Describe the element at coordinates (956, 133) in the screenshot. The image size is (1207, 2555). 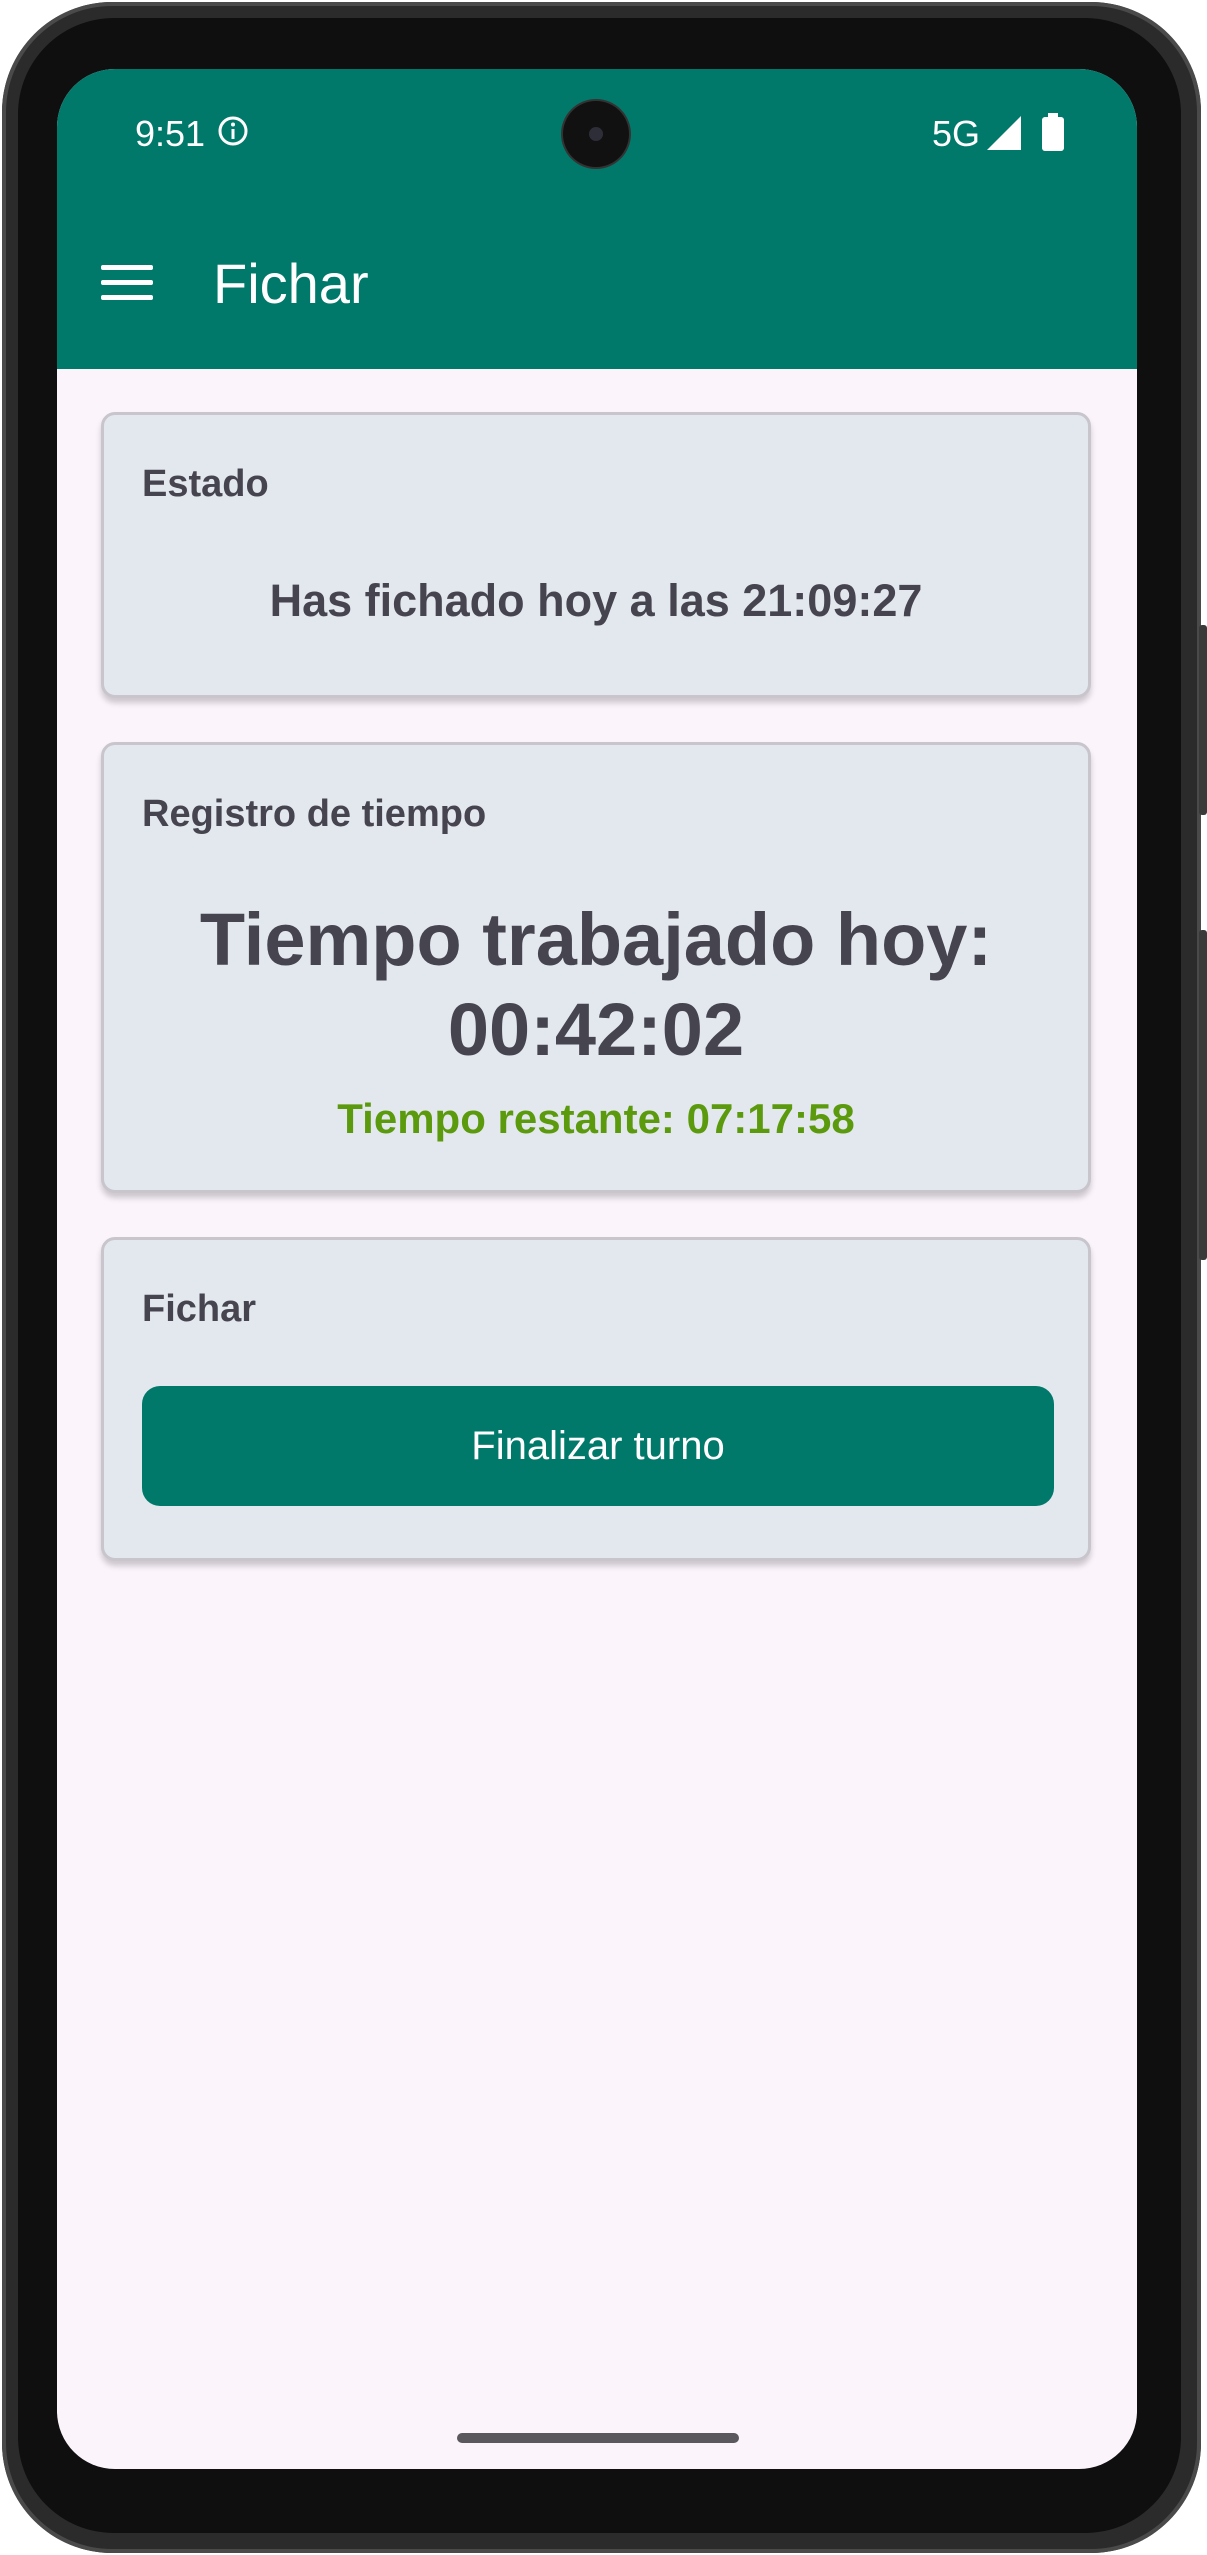
I see `network-type: 5G` at that location.